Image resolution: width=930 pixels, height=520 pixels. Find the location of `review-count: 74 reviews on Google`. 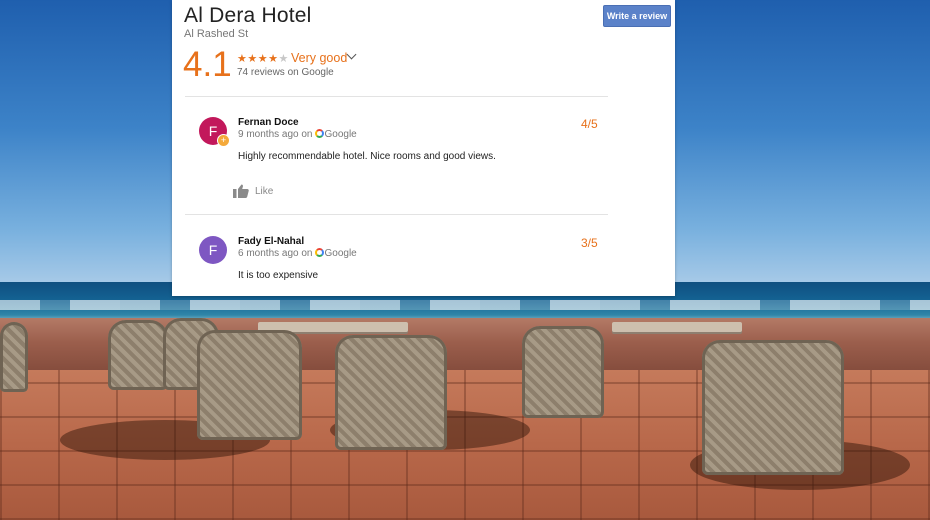

review-count: 74 reviews on Google is located at coordinates (285, 72).